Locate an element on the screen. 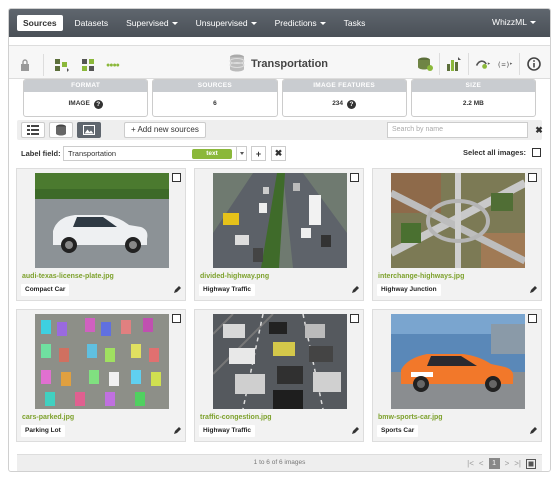 Image resolution: width=559 pixels, height=478 pixels. sports-car-image is located at coordinates (458, 361).